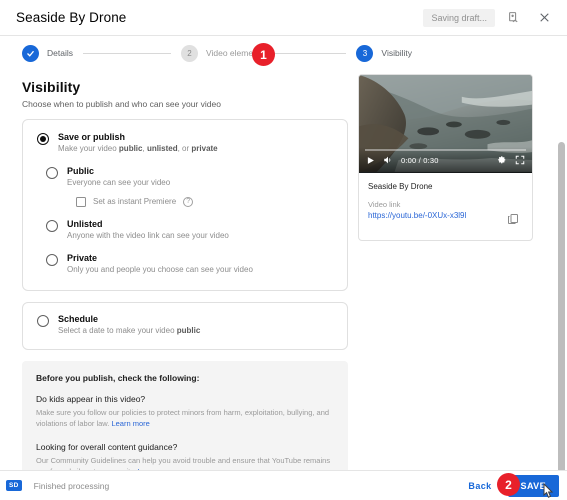 The image size is (567, 500). What do you see at coordinates (189, 53) in the screenshot?
I see `step-video-elements-circle: 2` at bounding box center [189, 53].